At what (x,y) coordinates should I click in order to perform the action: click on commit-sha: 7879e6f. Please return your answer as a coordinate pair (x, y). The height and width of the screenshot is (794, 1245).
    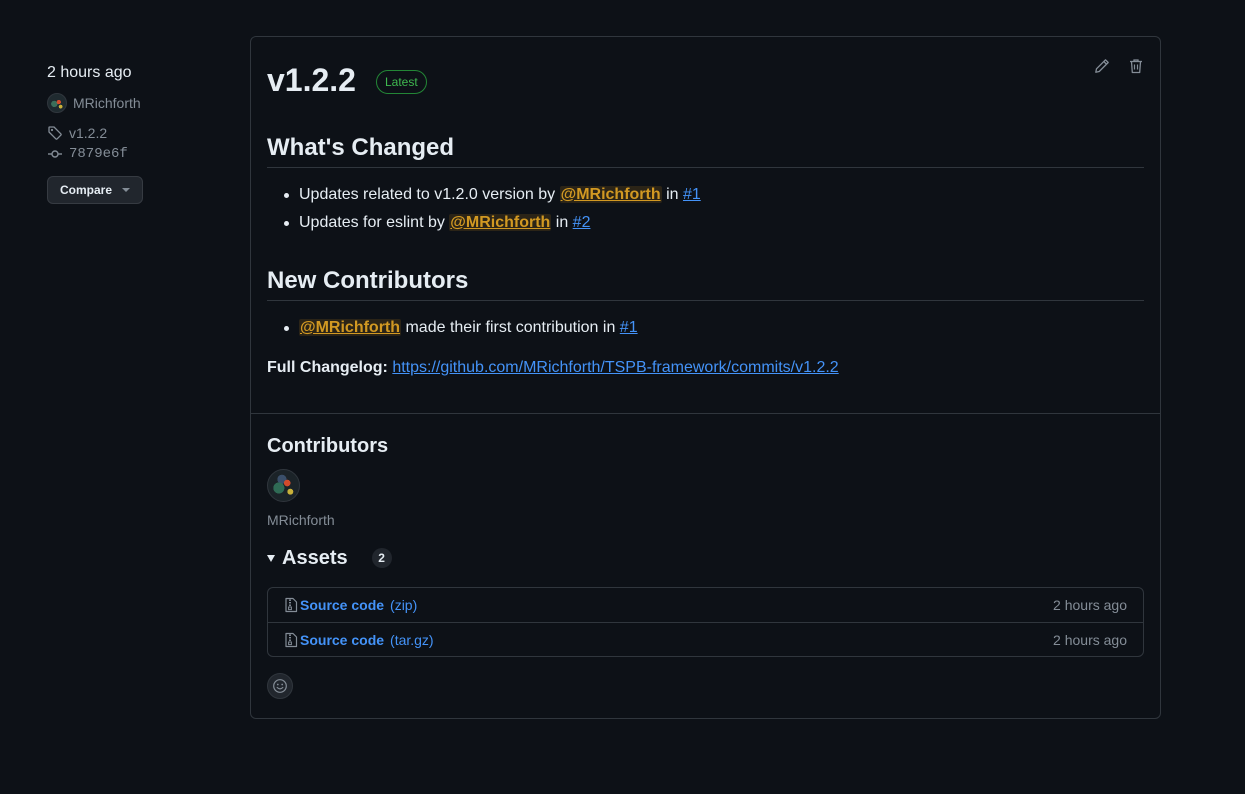
    Looking at the image, I should click on (98, 154).